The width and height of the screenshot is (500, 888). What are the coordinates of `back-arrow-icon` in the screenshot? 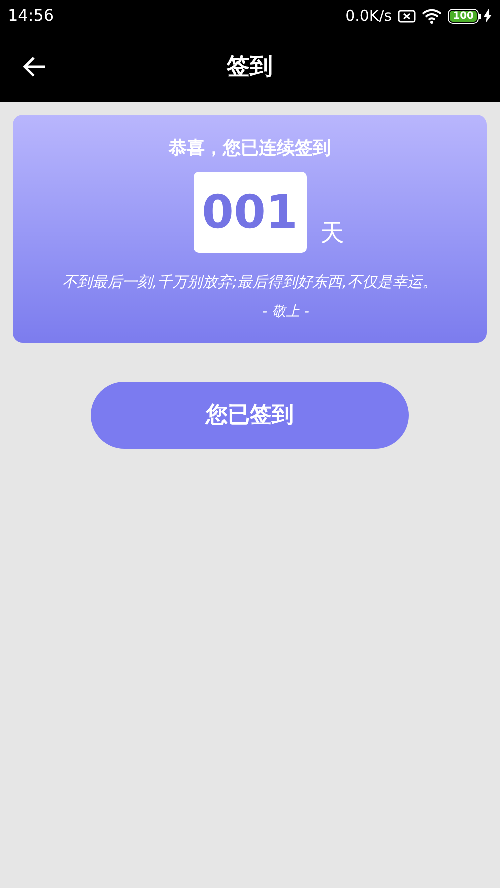 It's located at (35, 67).